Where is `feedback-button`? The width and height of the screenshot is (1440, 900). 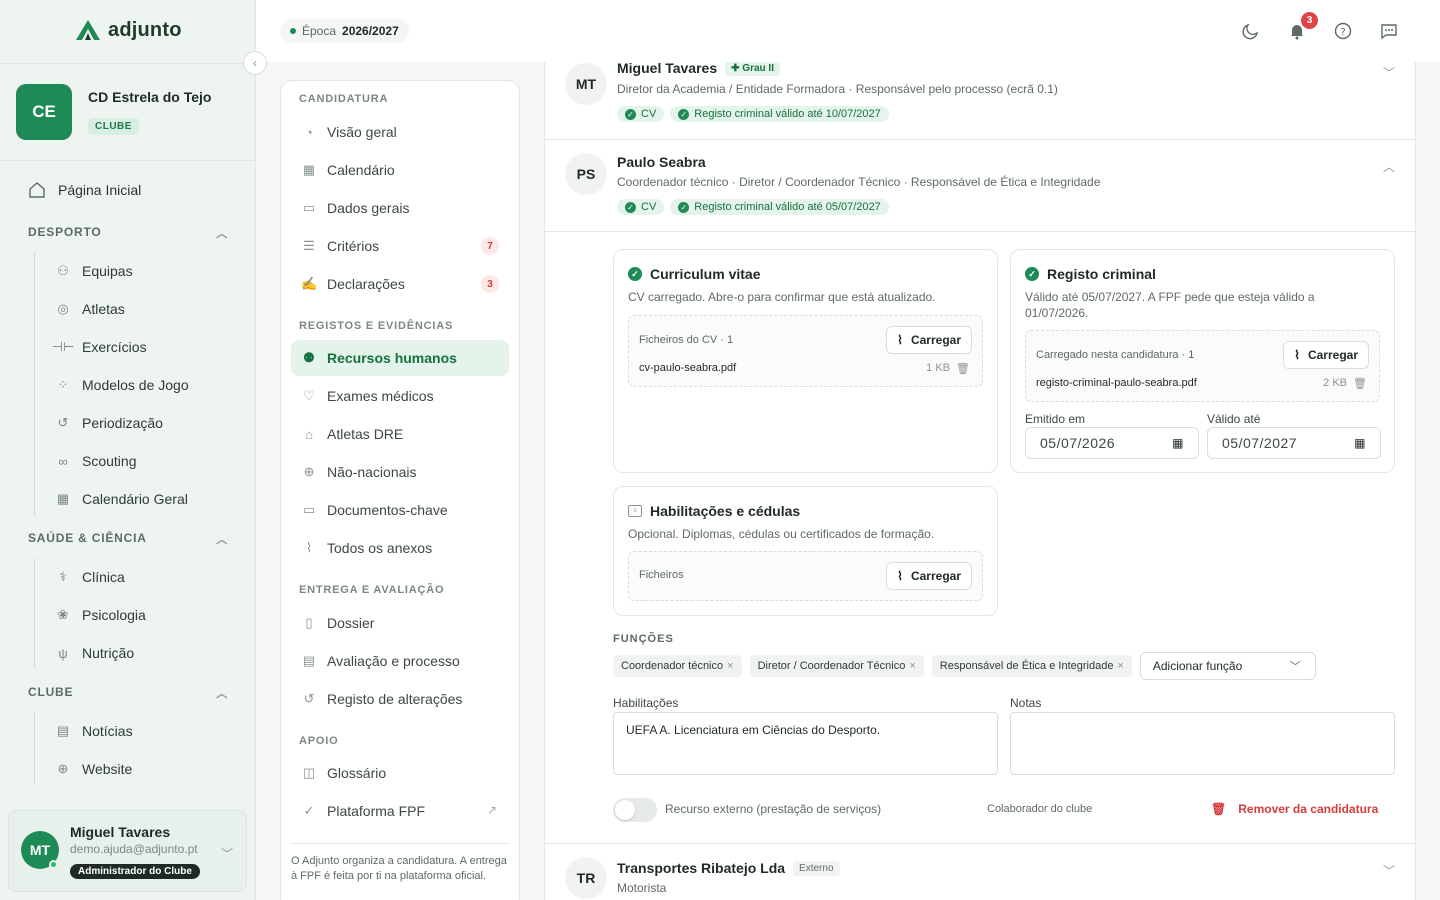 feedback-button is located at coordinates (1389, 31).